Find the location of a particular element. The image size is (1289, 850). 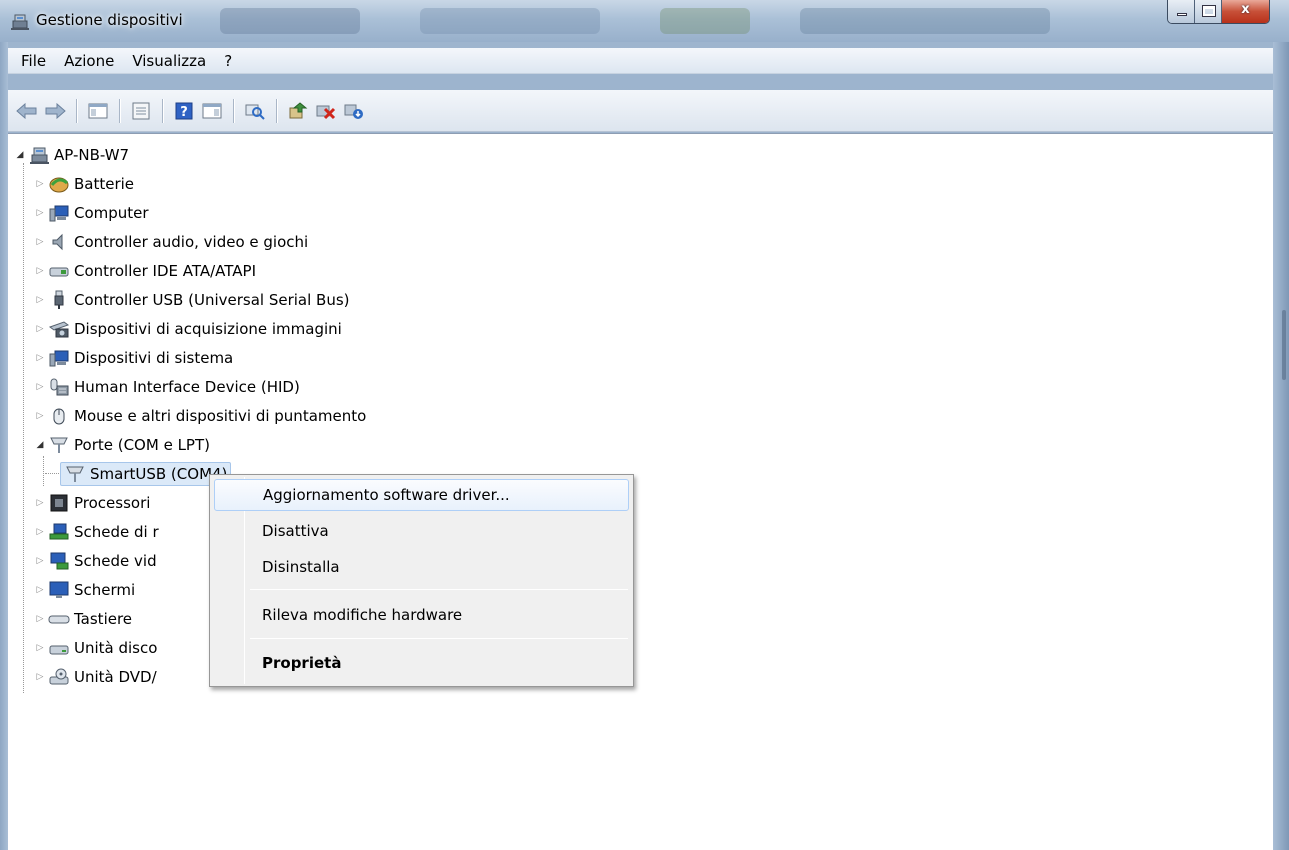

menu-file: File is located at coordinates (33, 61).